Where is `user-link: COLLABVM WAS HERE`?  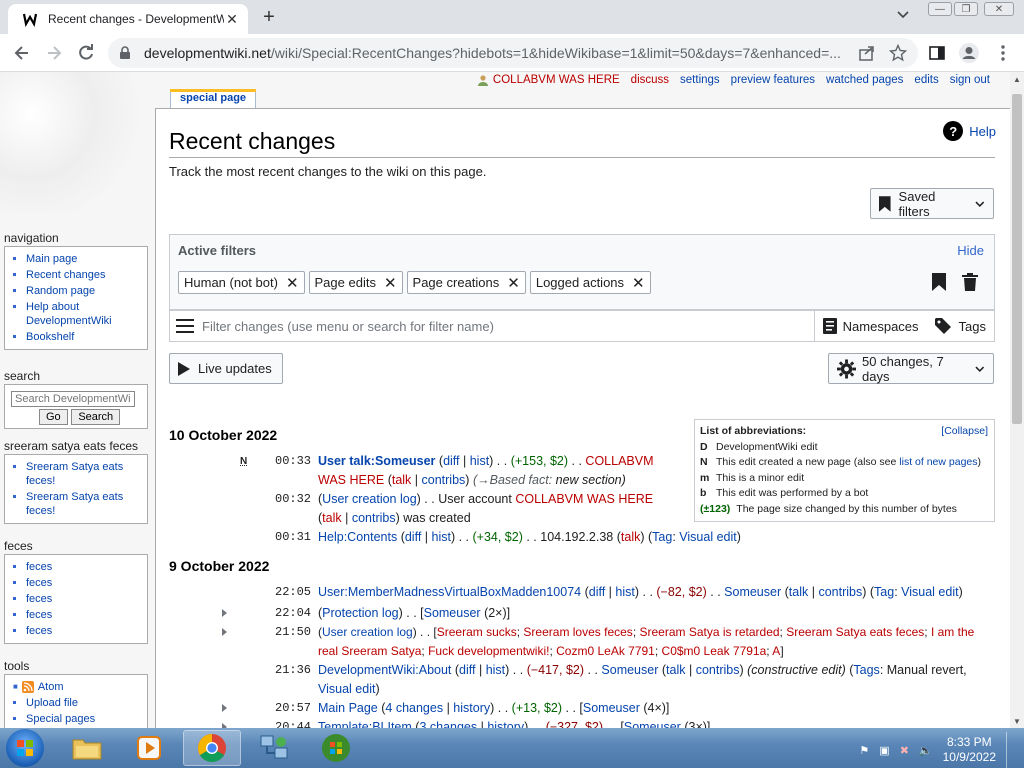
user-link: COLLABVM WAS HERE is located at coordinates (548, 80).